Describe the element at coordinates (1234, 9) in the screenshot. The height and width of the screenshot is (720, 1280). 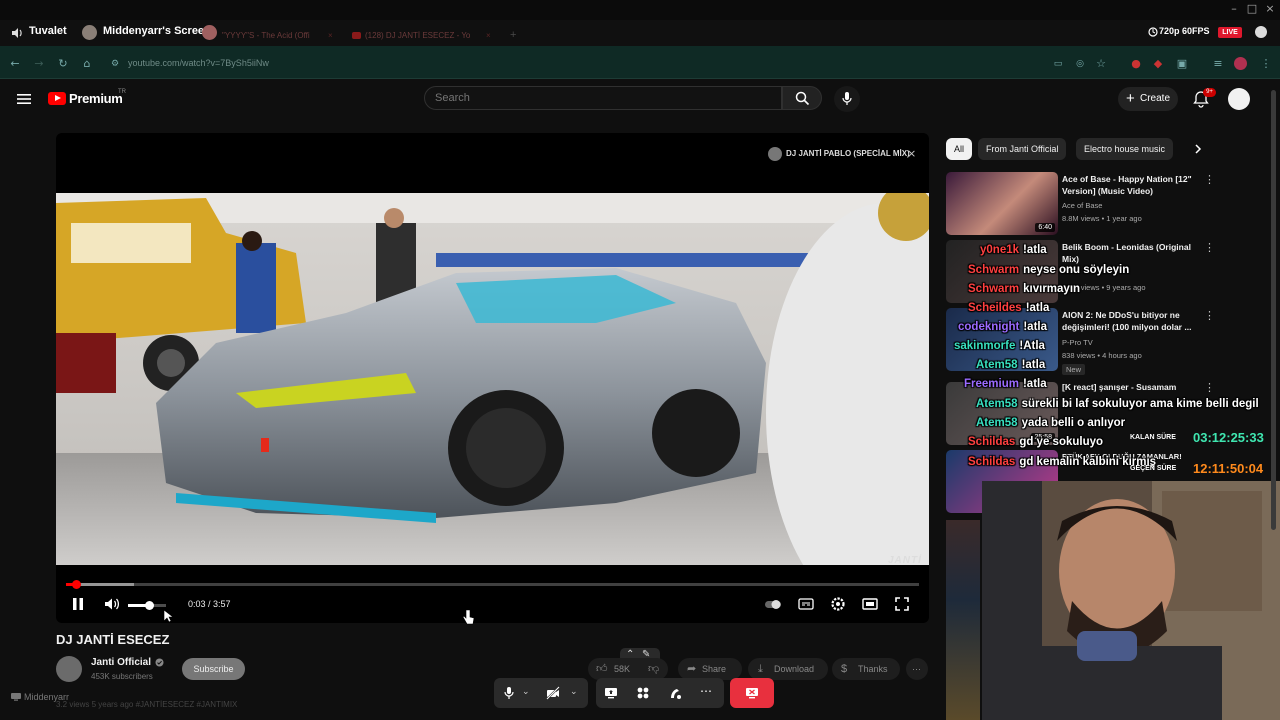
I see `minimize-icon: –` at that location.